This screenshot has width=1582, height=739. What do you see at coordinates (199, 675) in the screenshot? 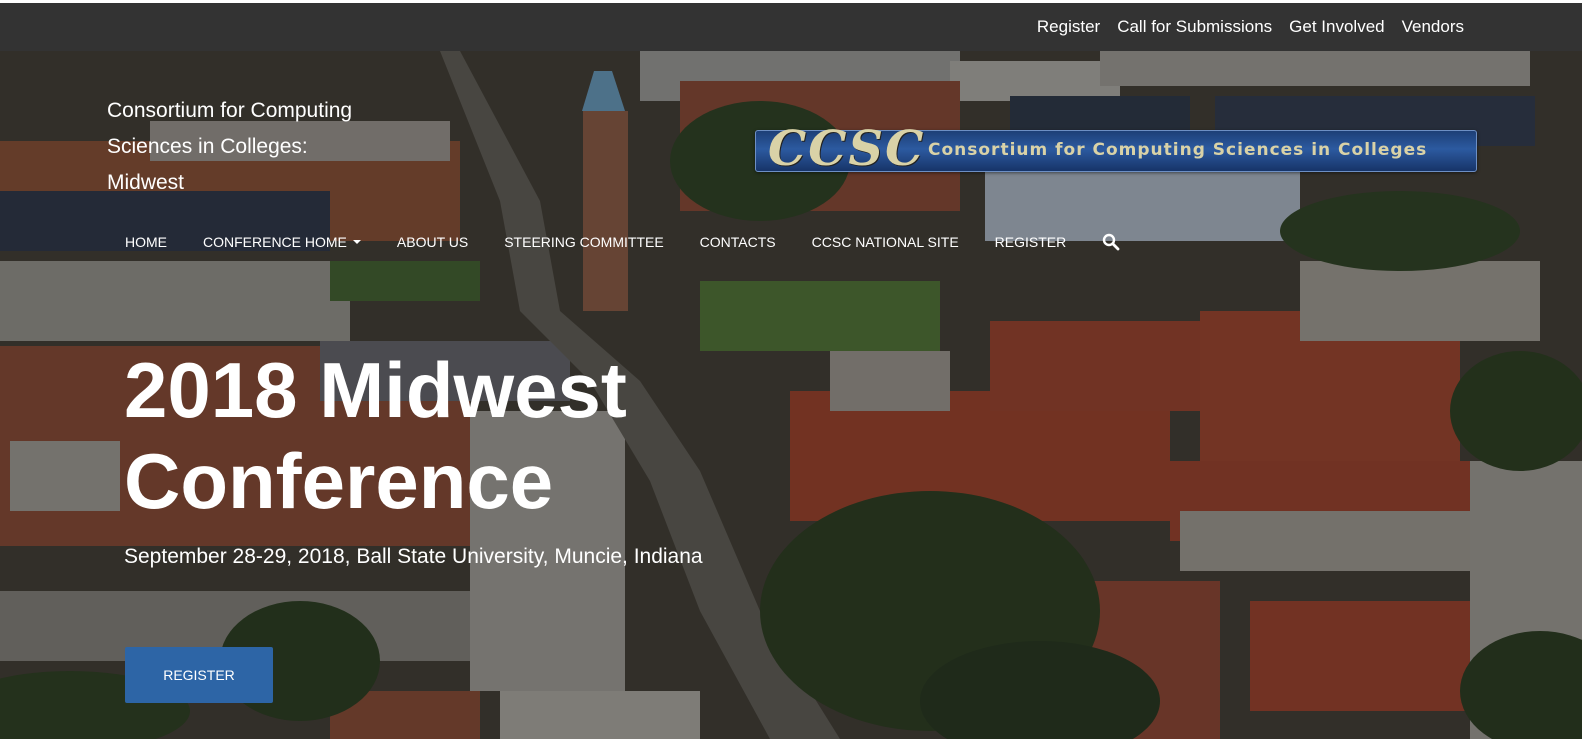
I see `register-button: REGISTER` at bounding box center [199, 675].